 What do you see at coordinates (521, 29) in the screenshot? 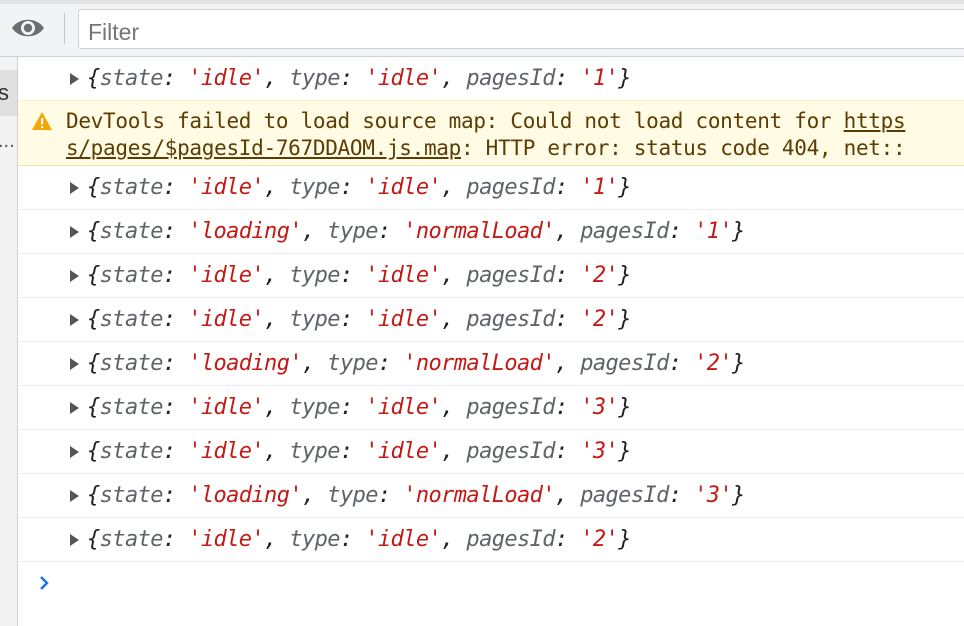
I see `filter-input` at bounding box center [521, 29].